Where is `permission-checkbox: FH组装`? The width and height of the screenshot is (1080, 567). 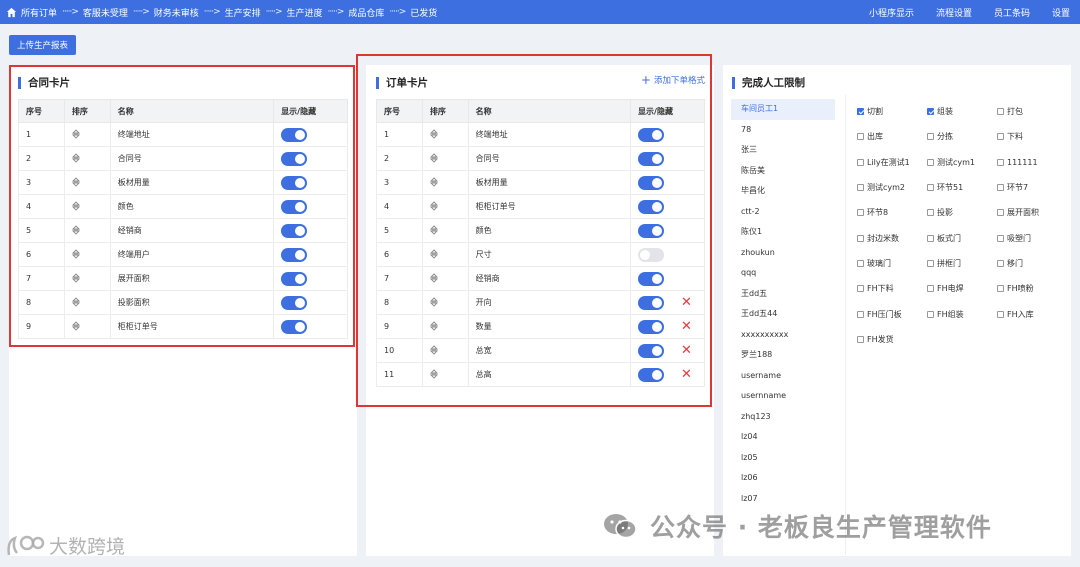 permission-checkbox: FH组装 is located at coordinates (962, 313).